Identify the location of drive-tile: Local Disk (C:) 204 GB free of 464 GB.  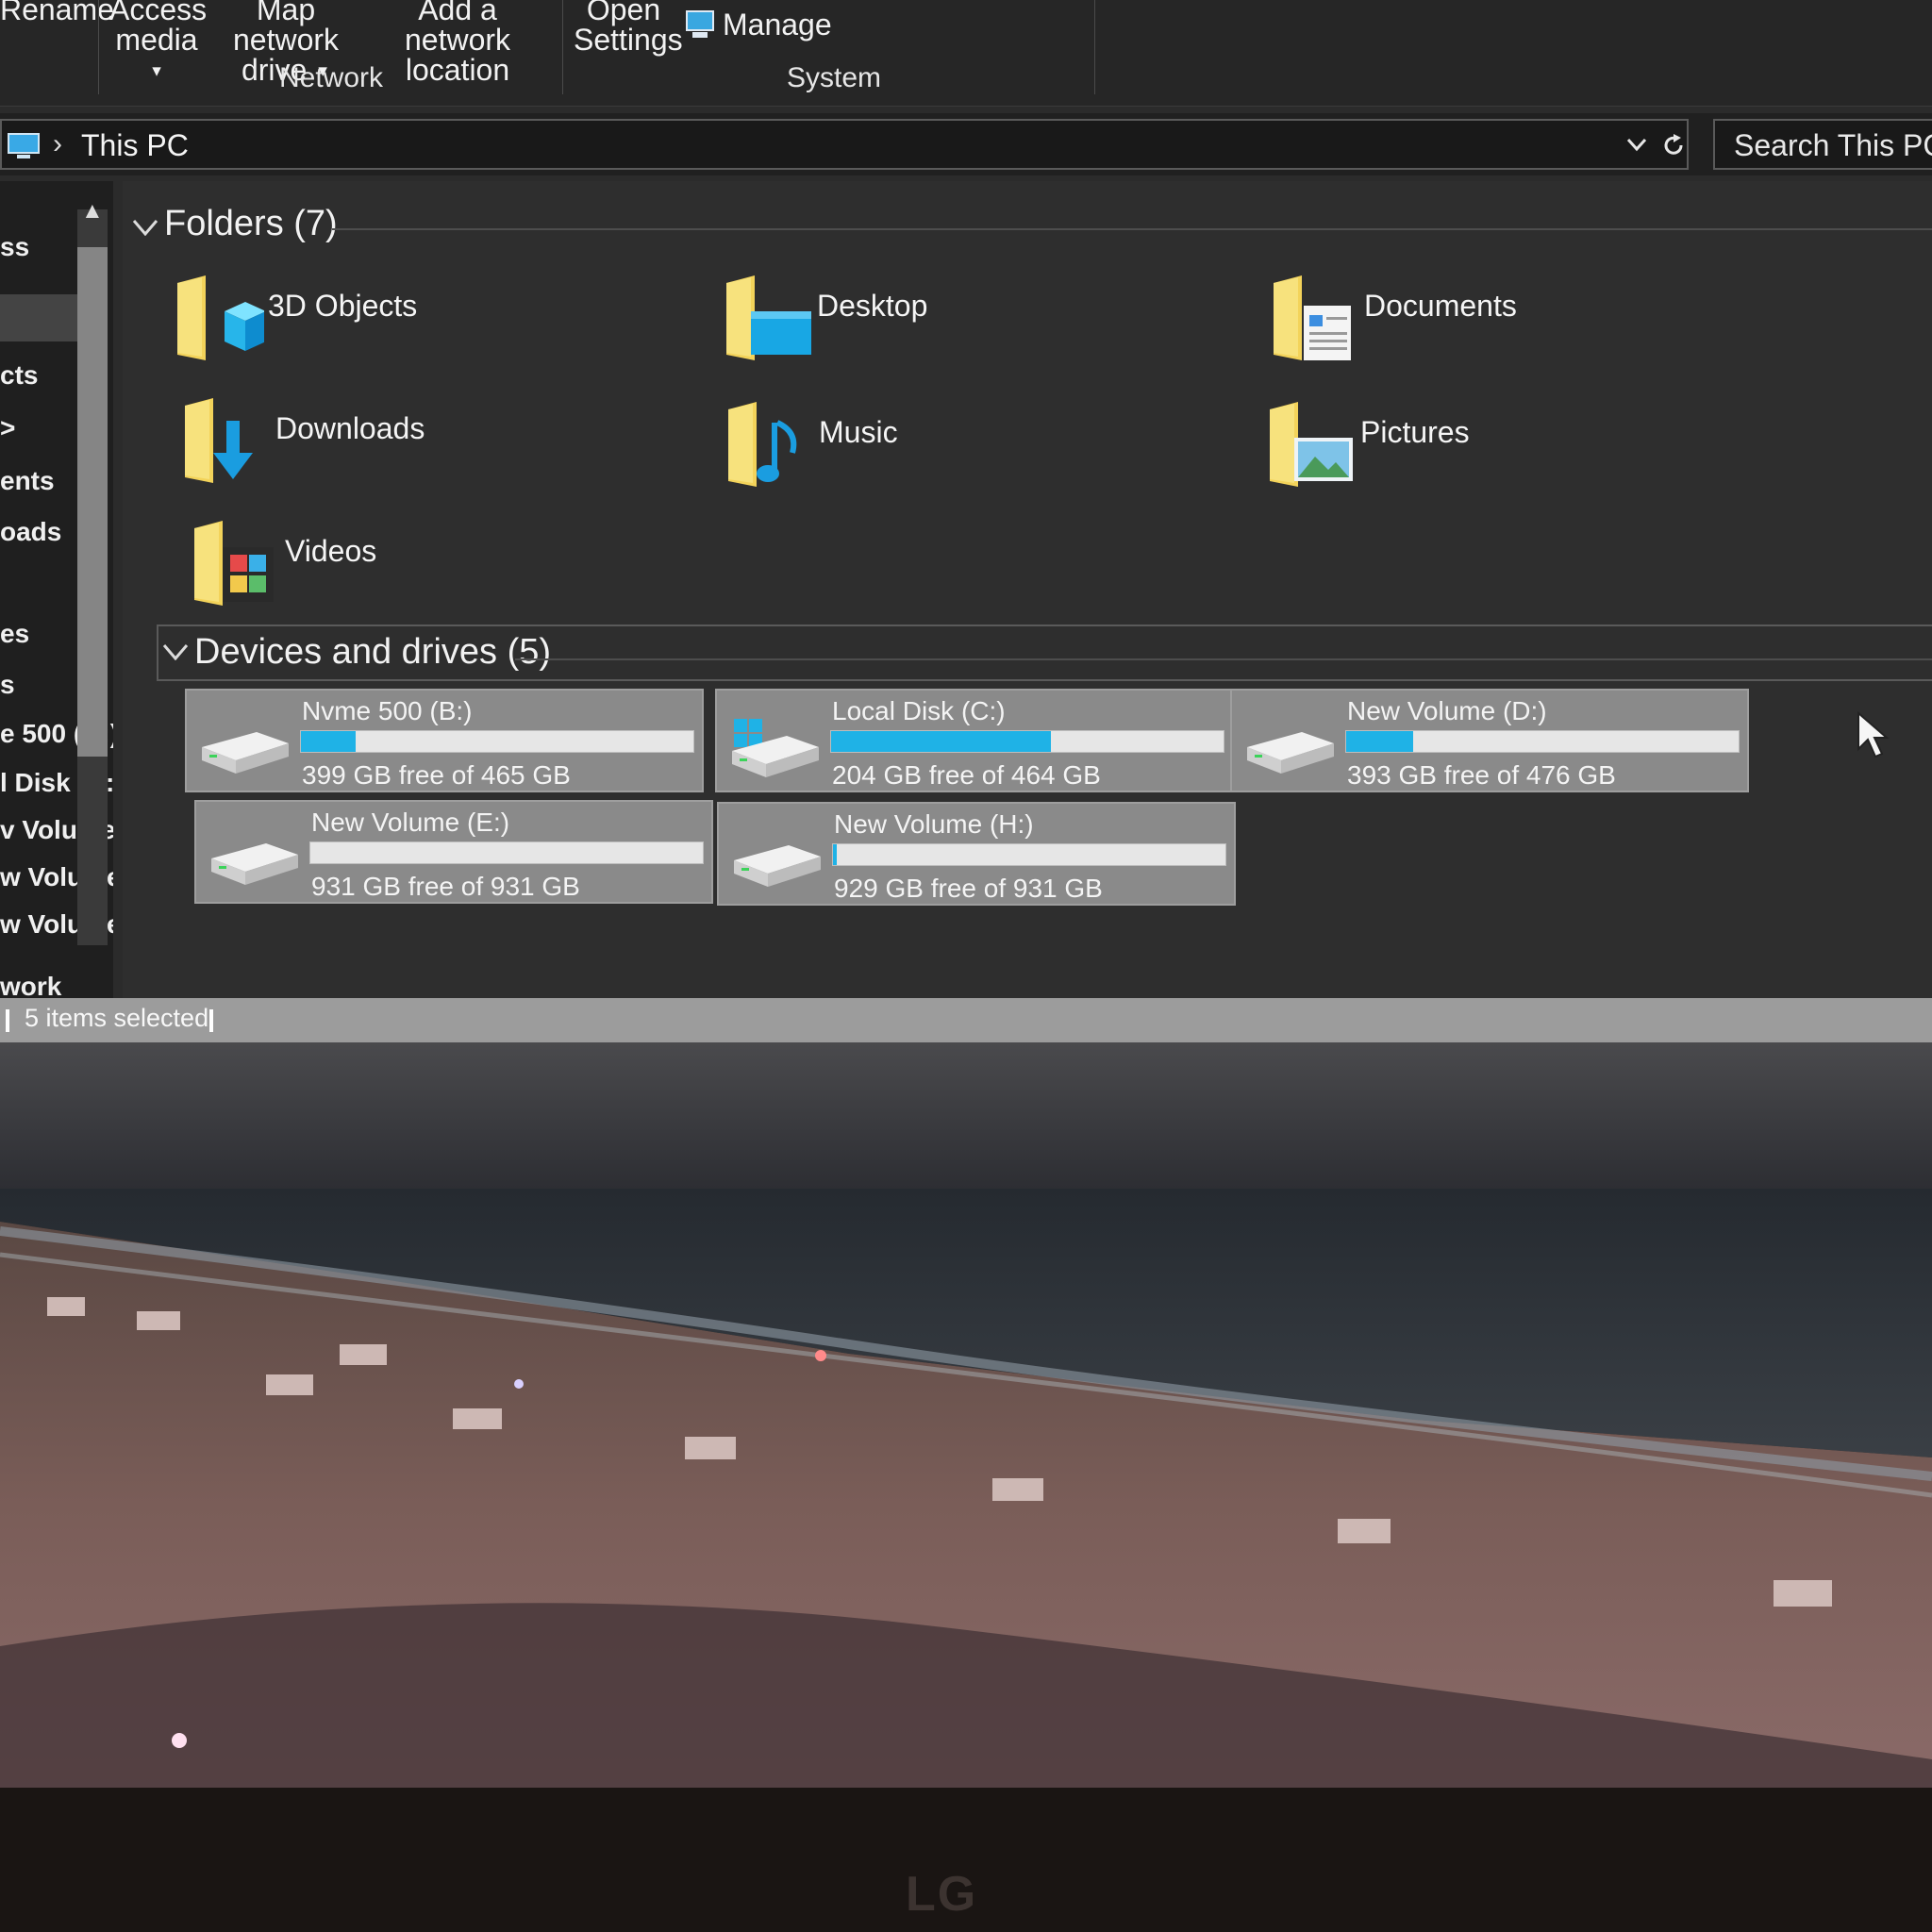
(974, 741).